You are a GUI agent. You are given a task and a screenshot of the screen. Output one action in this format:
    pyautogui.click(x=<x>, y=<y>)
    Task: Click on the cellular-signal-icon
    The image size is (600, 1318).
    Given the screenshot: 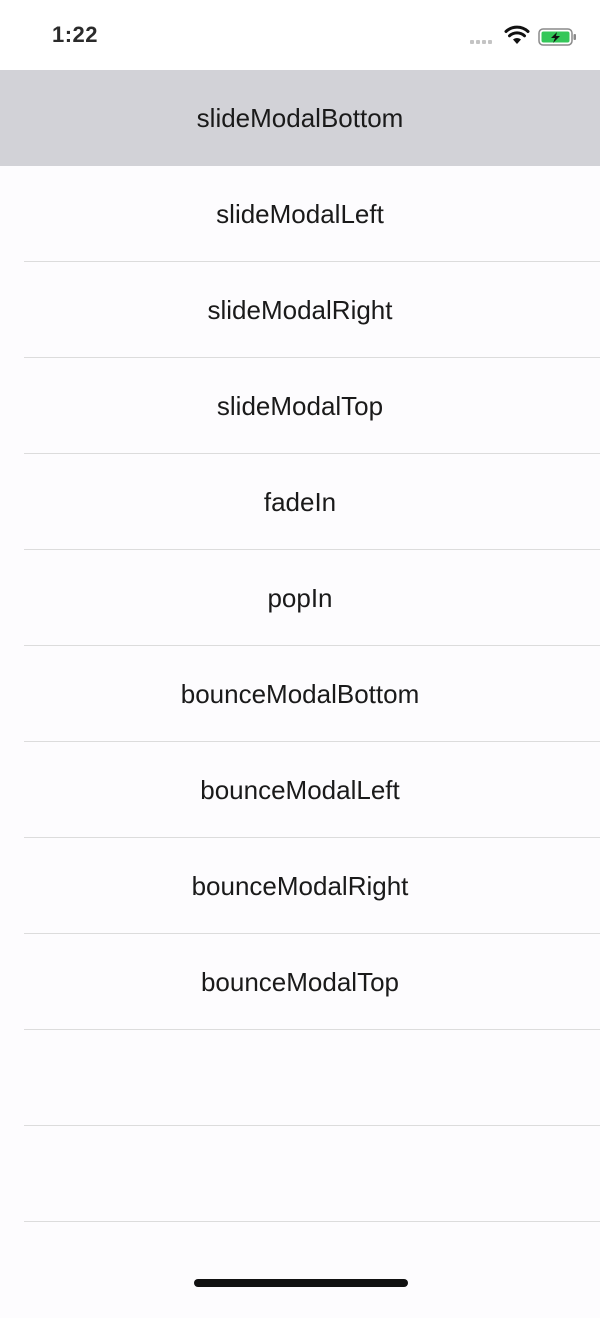 What is the action you would take?
    pyautogui.click(x=481, y=43)
    